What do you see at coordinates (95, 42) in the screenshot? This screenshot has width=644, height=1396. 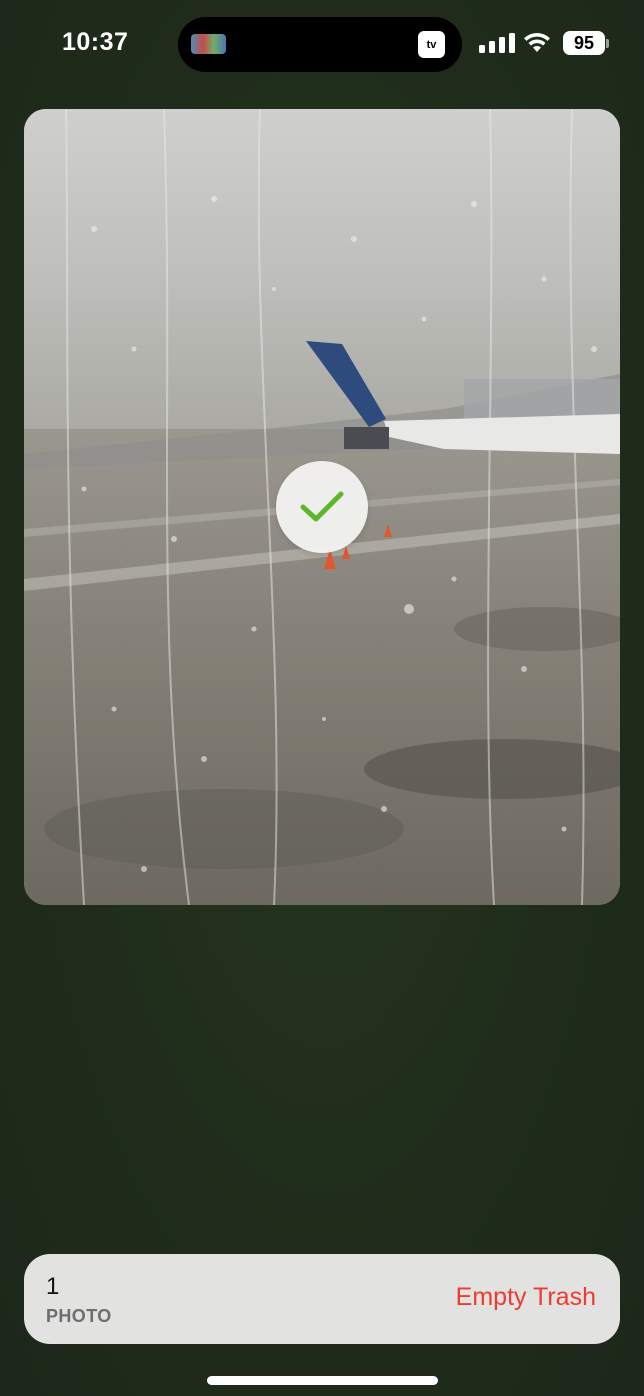 I see `status-time: 10:37` at bounding box center [95, 42].